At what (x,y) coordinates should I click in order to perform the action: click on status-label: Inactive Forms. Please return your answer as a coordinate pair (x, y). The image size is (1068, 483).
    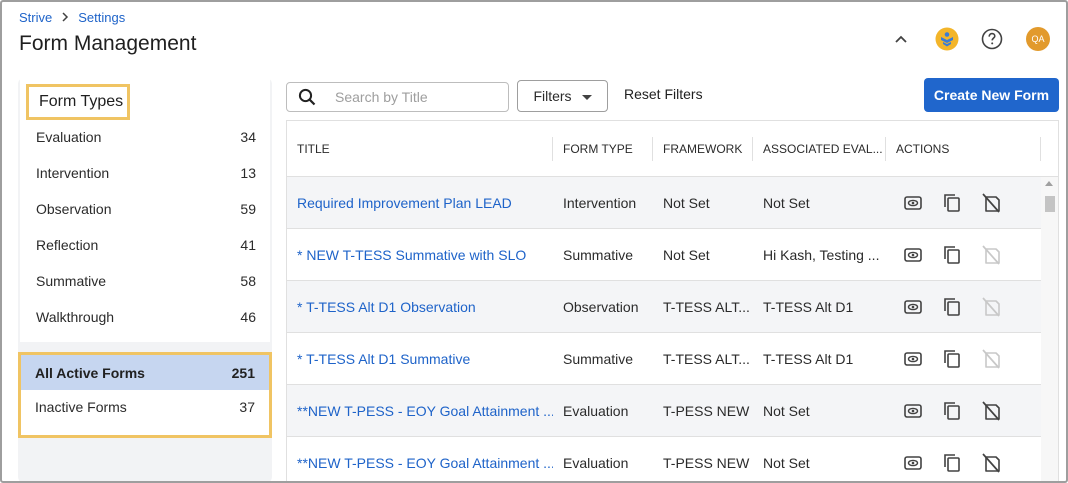
    Looking at the image, I should click on (81, 407).